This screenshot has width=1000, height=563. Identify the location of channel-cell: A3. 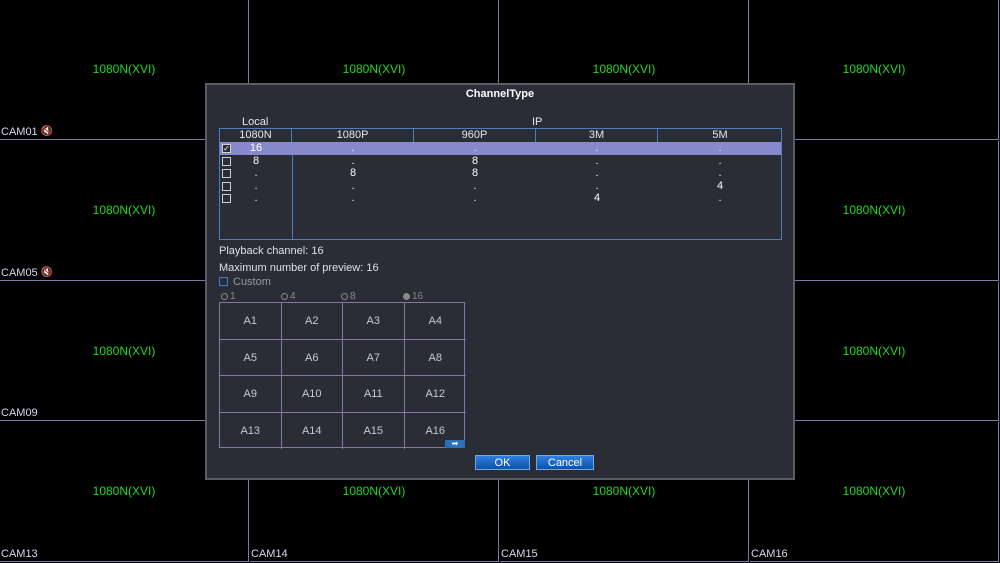
(374, 321).